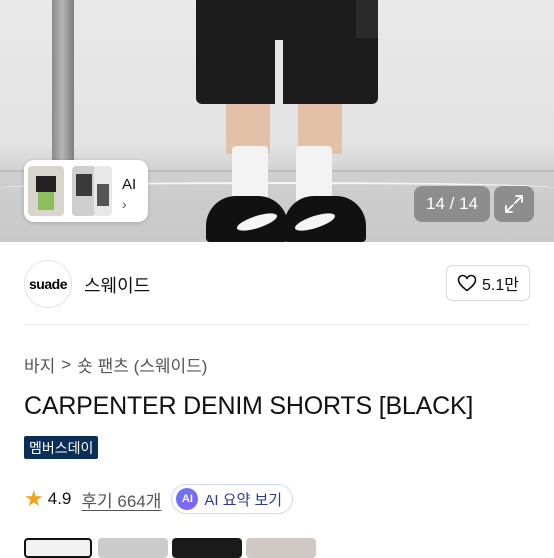  What do you see at coordinates (142, 364) in the screenshot?
I see `breadcrumb-subcategory: 숏 팬츠 (스웨이드)` at bounding box center [142, 364].